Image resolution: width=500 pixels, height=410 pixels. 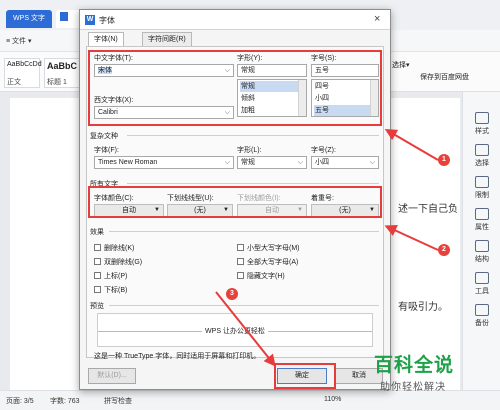 What do you see at coordinates (413, 387) in the screenshot?
I see `watermark-slogan: 助你轻松解决` at bounding box center [413, 387].